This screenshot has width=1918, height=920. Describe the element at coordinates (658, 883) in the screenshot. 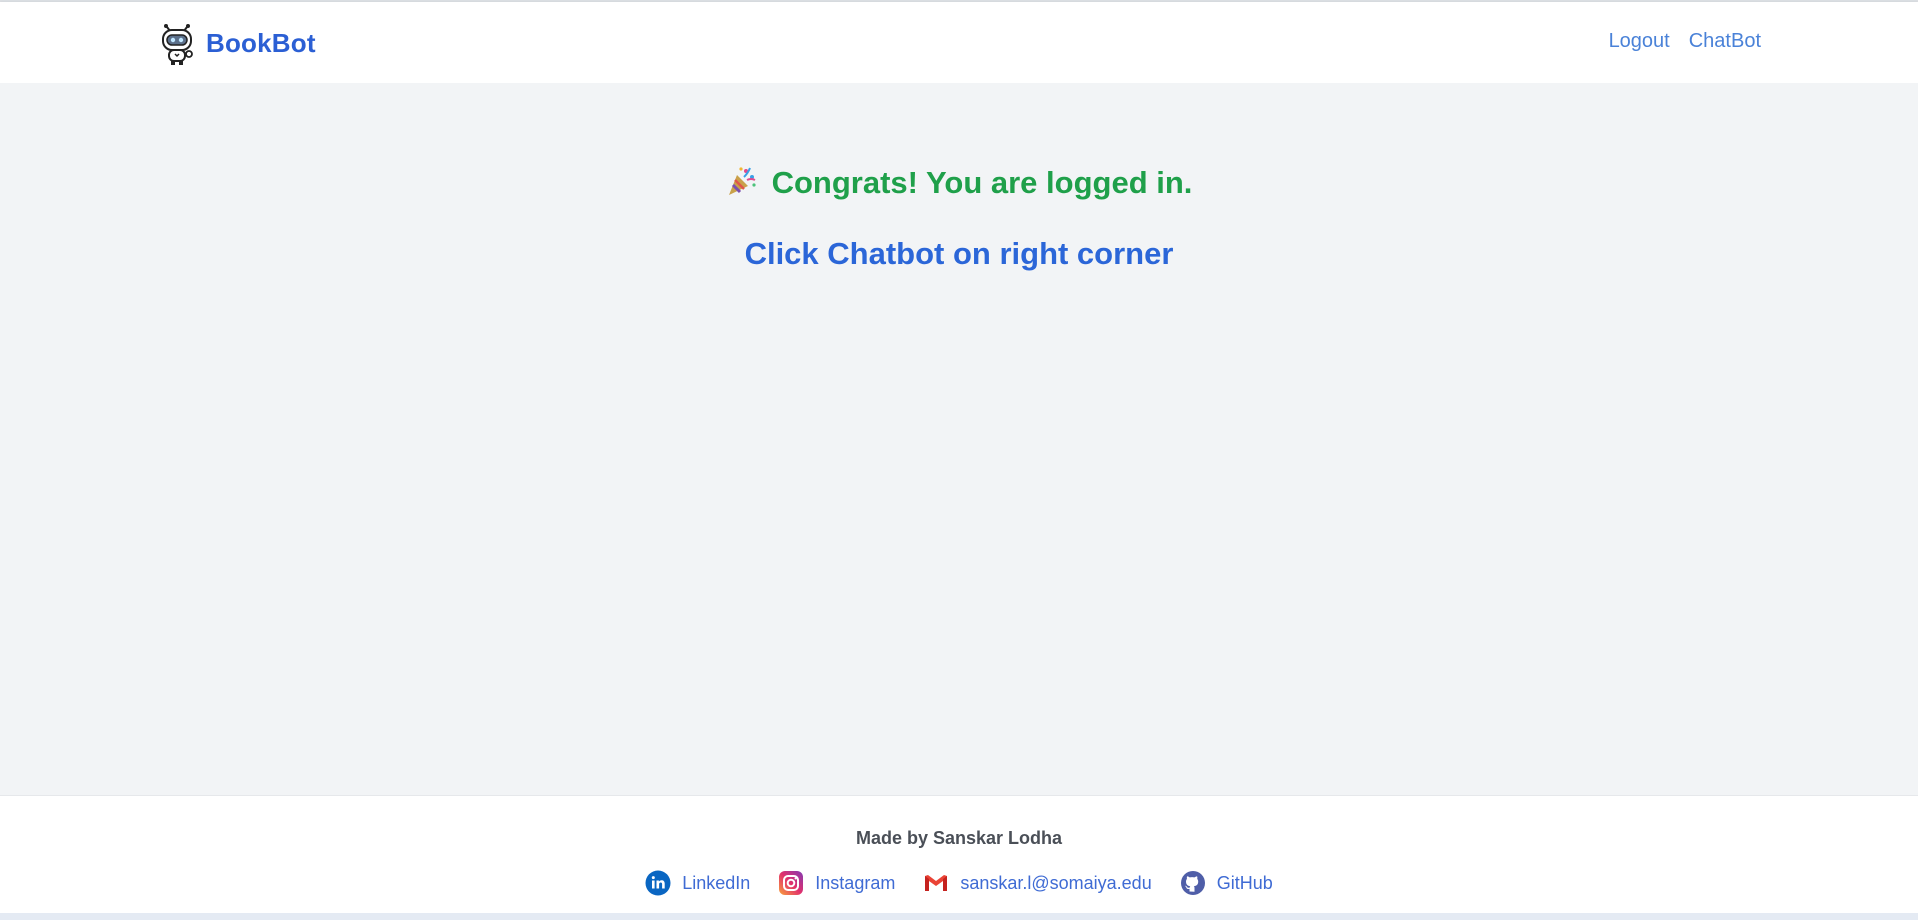

I see `linkedin-icon` at that location.